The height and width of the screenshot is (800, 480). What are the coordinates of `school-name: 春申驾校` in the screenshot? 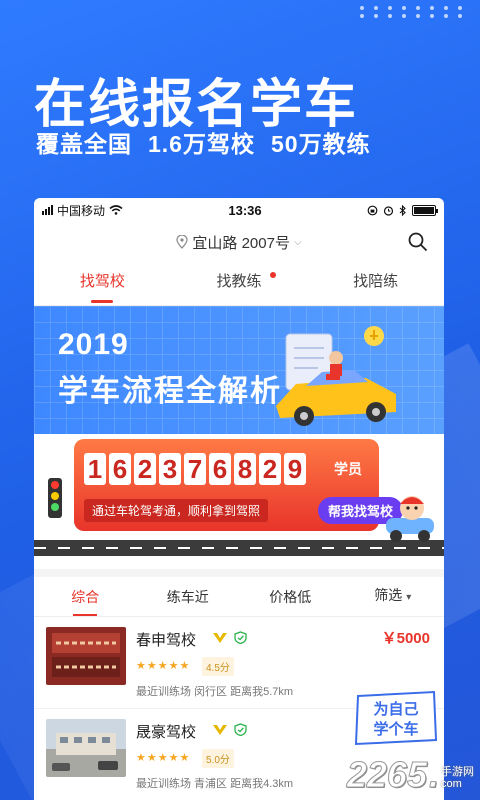 It's located at (166, 640).